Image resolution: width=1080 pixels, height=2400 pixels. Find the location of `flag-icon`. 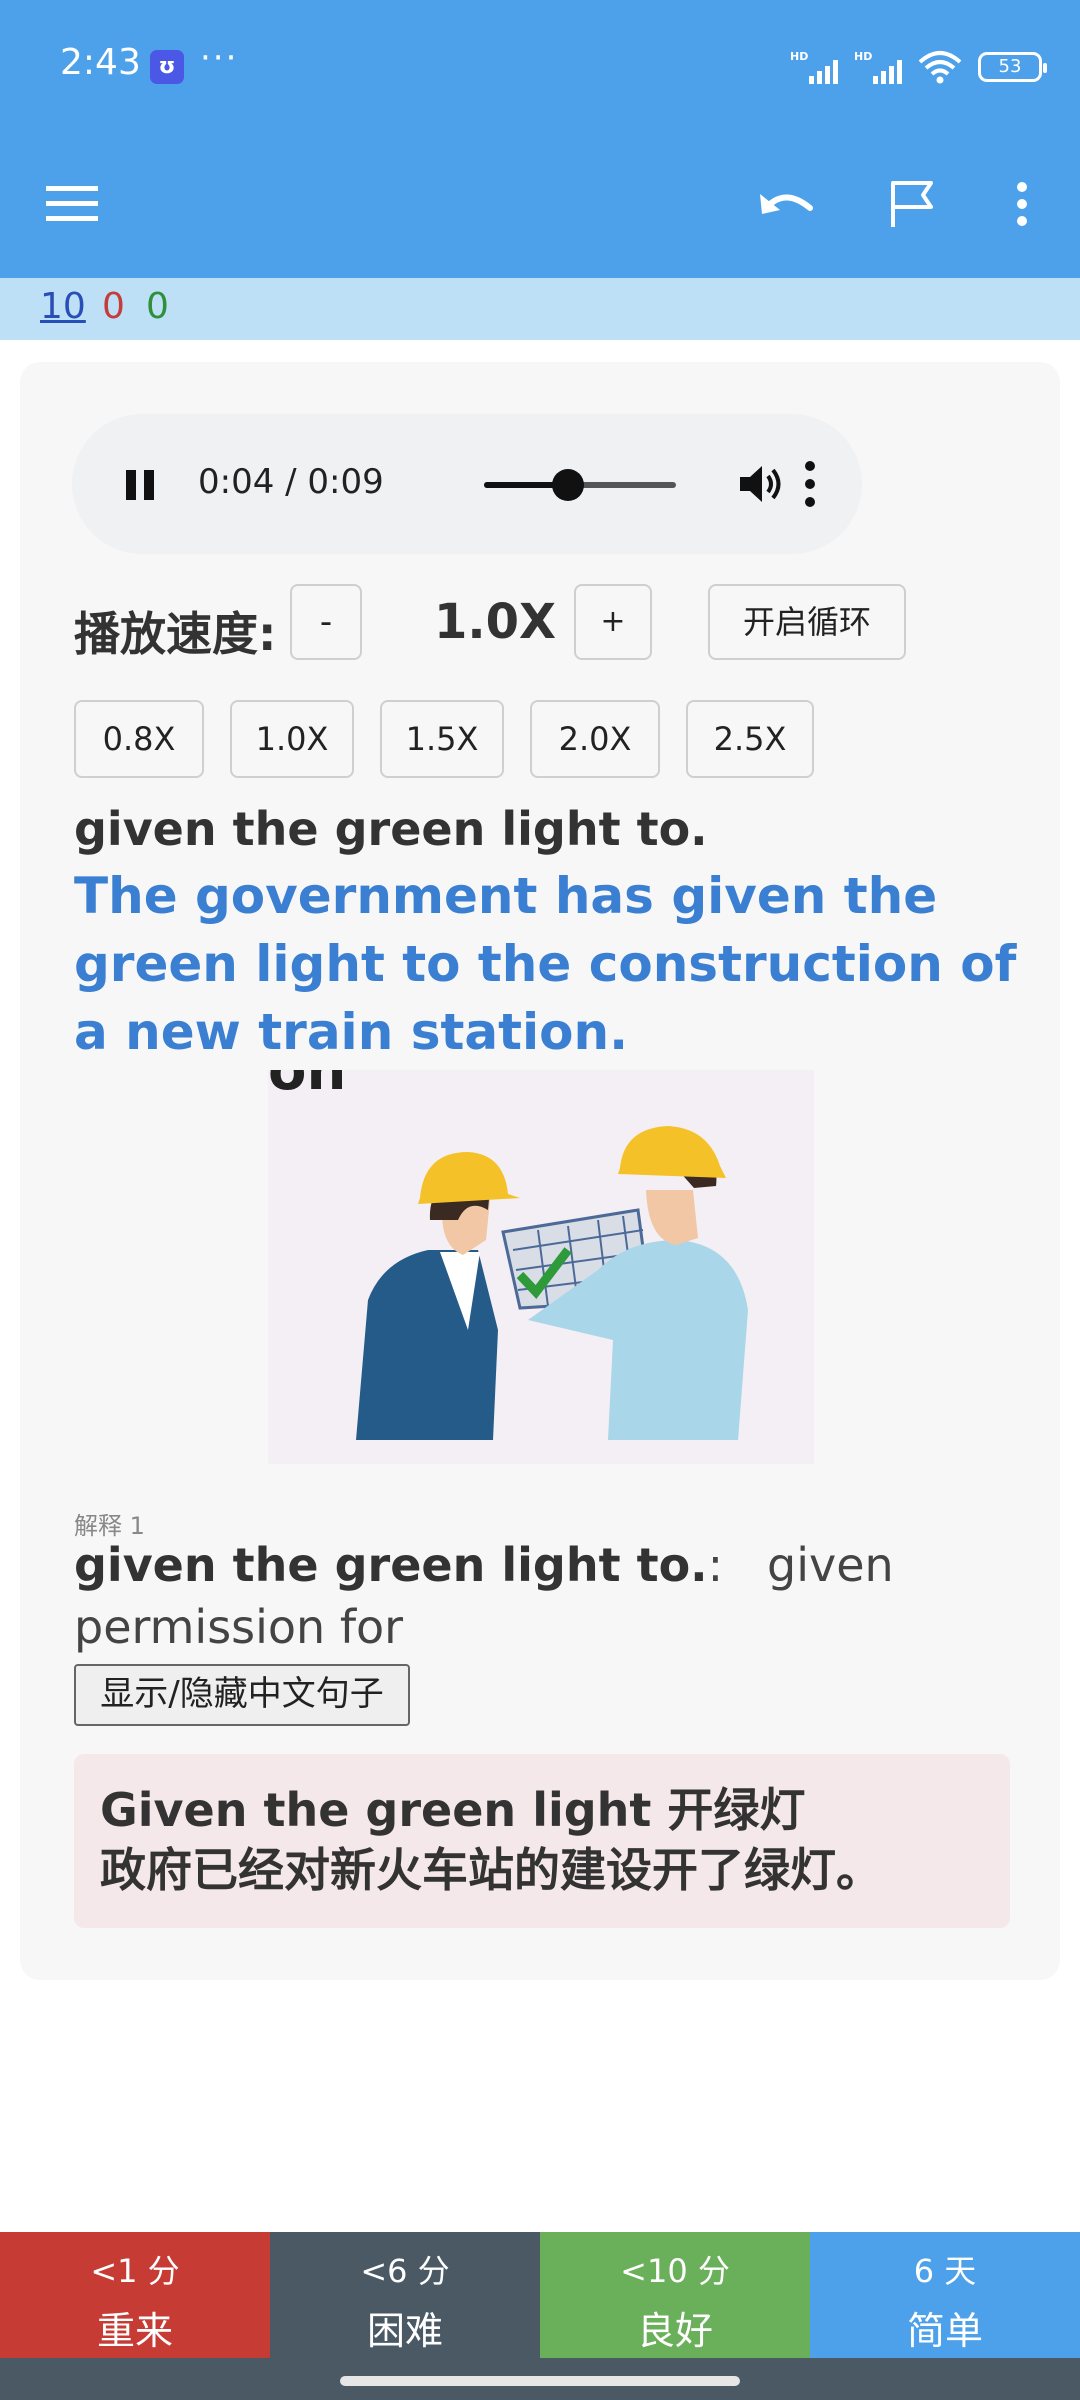

flag-icon is located at coordinates (912, 204).